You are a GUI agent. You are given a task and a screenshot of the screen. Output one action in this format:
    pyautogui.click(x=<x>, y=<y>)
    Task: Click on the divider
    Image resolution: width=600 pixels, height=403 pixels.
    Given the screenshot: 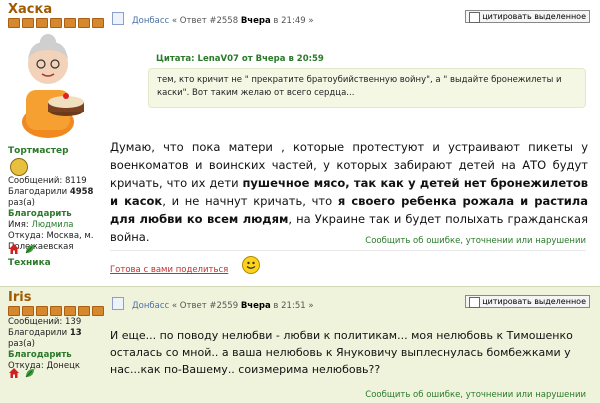 What is the action you would take?
    pyautogui.click(x=348, y=250)
    